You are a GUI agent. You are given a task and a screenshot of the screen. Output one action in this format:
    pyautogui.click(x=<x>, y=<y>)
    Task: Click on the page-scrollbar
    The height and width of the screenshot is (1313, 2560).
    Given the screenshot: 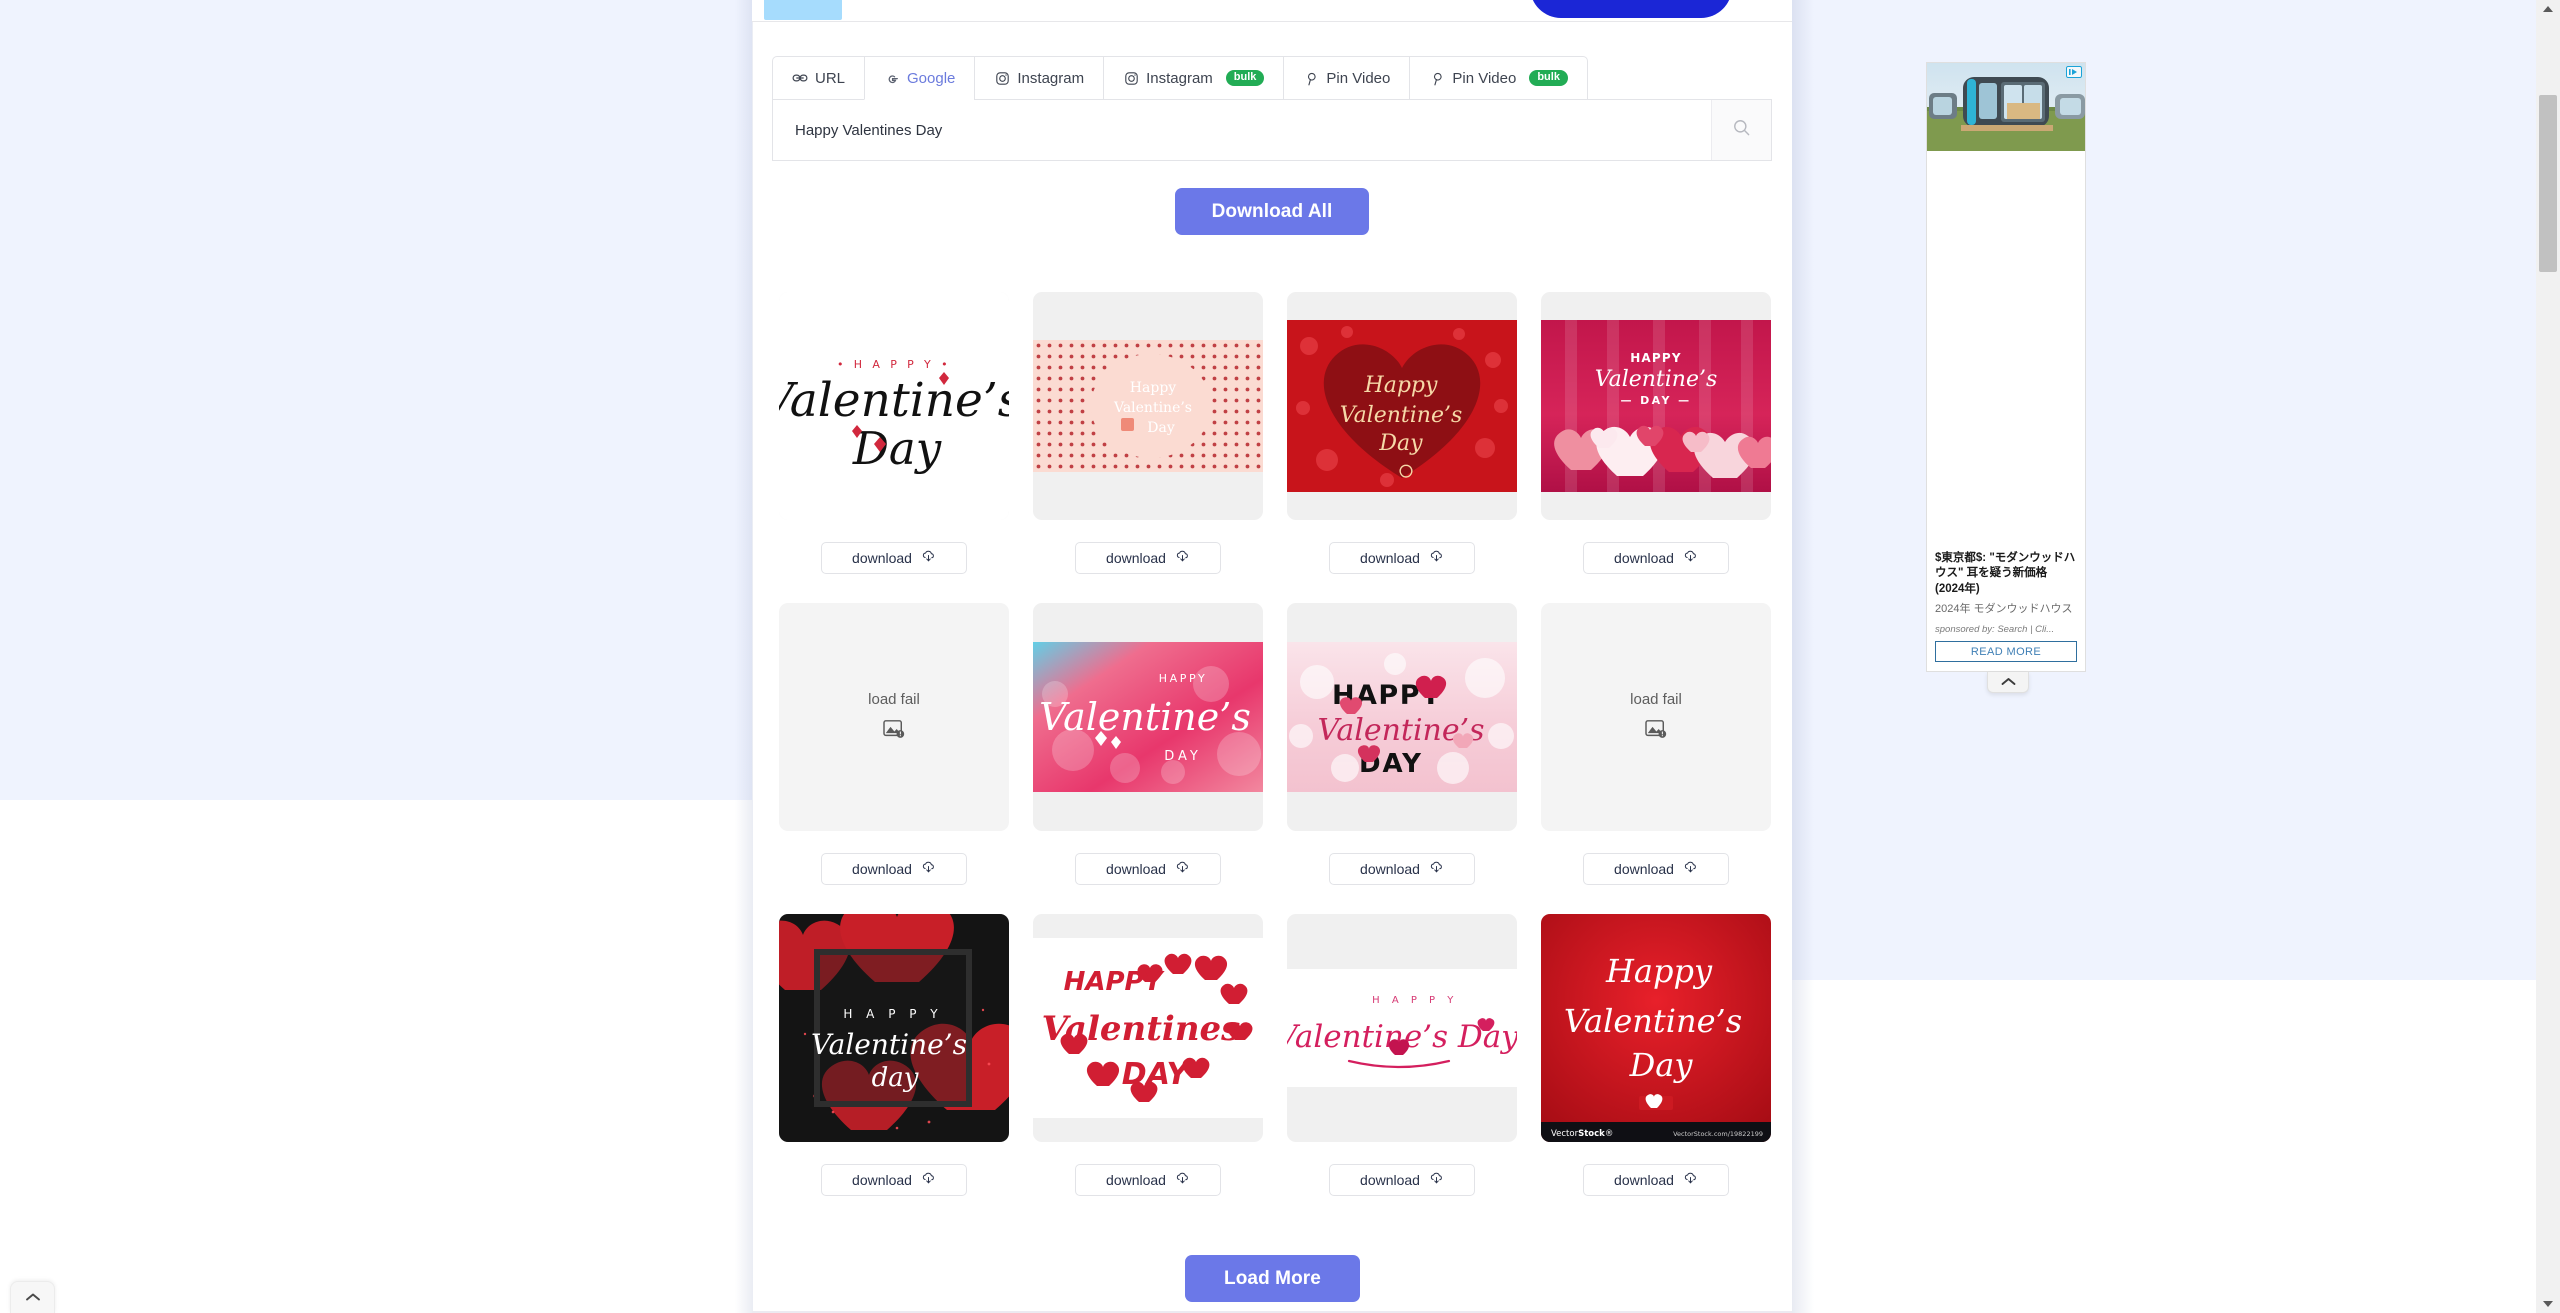 What is the action you would take?
    pyautogui.click(x=2548, y=656)
    